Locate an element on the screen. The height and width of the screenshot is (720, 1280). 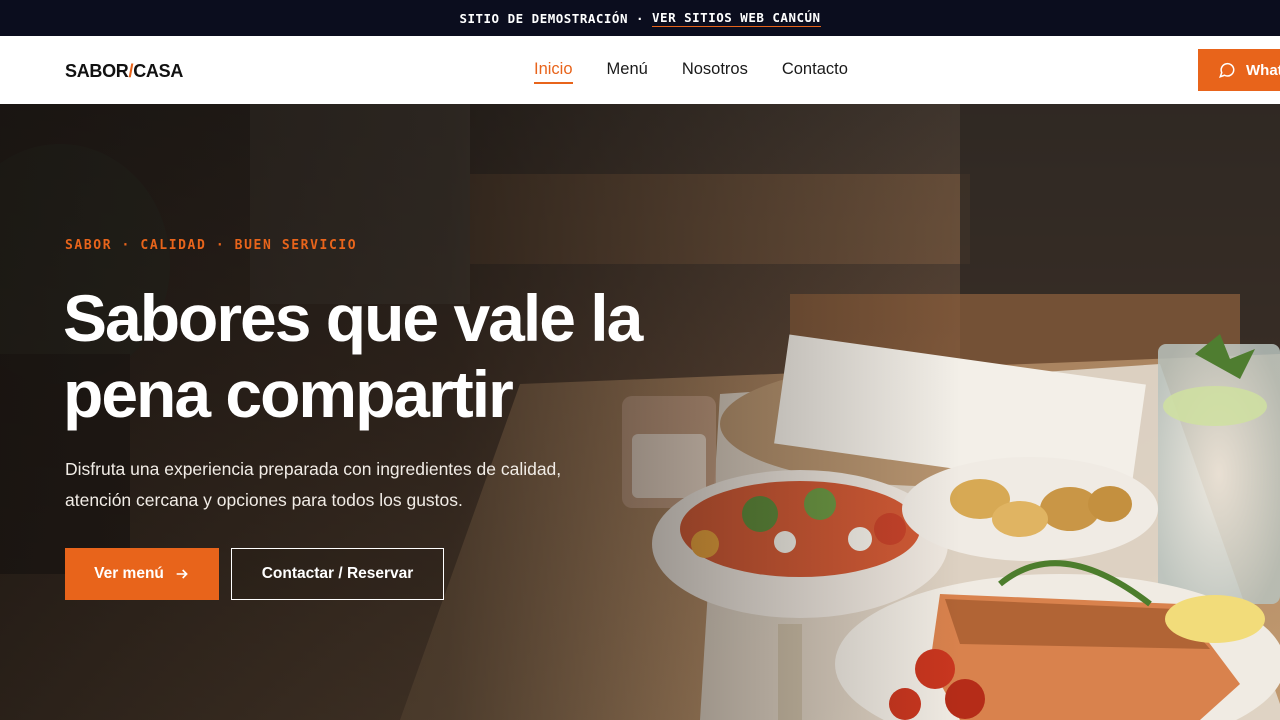
logo: SABOR/CASA is located at coordinates (124, 71).